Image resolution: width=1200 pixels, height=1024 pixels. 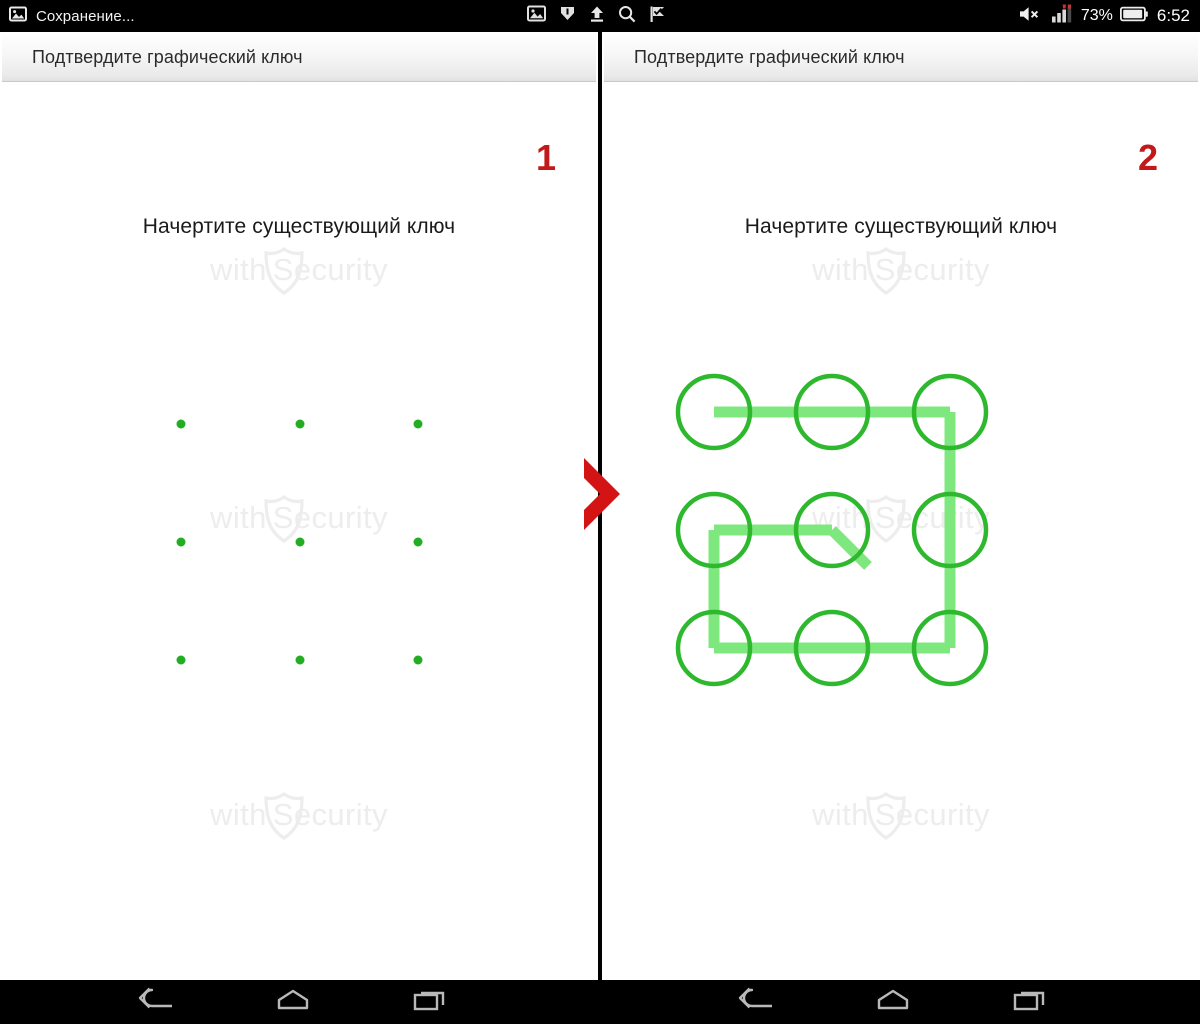 I want to click on pattern-dot-center, so click(x=300, y=542).